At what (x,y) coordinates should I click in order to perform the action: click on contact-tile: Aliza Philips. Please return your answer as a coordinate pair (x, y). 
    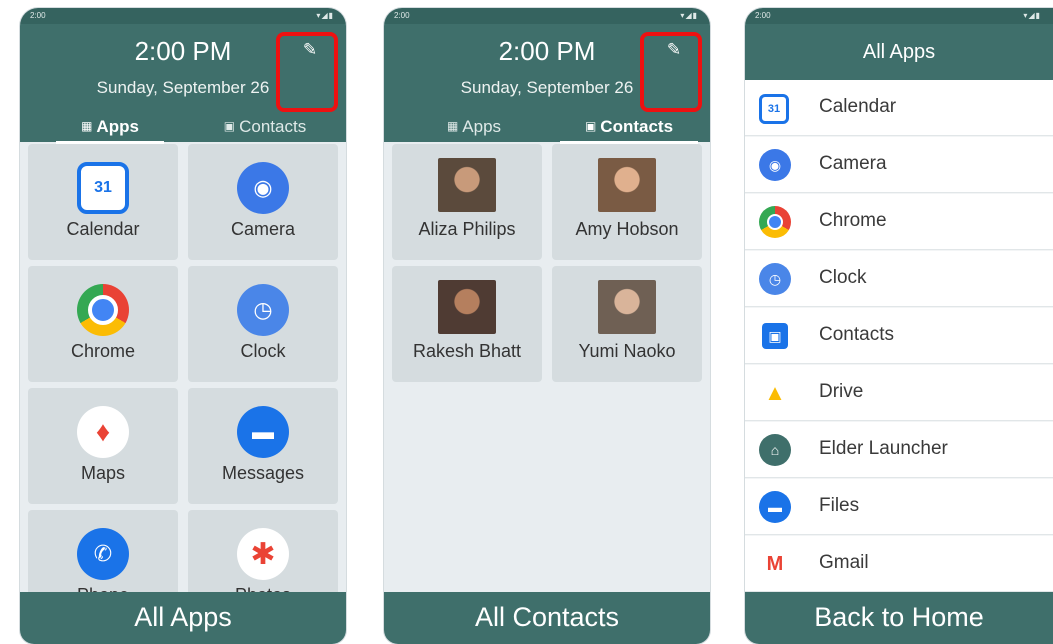
    Looking at the image, I should click on (467, 202).